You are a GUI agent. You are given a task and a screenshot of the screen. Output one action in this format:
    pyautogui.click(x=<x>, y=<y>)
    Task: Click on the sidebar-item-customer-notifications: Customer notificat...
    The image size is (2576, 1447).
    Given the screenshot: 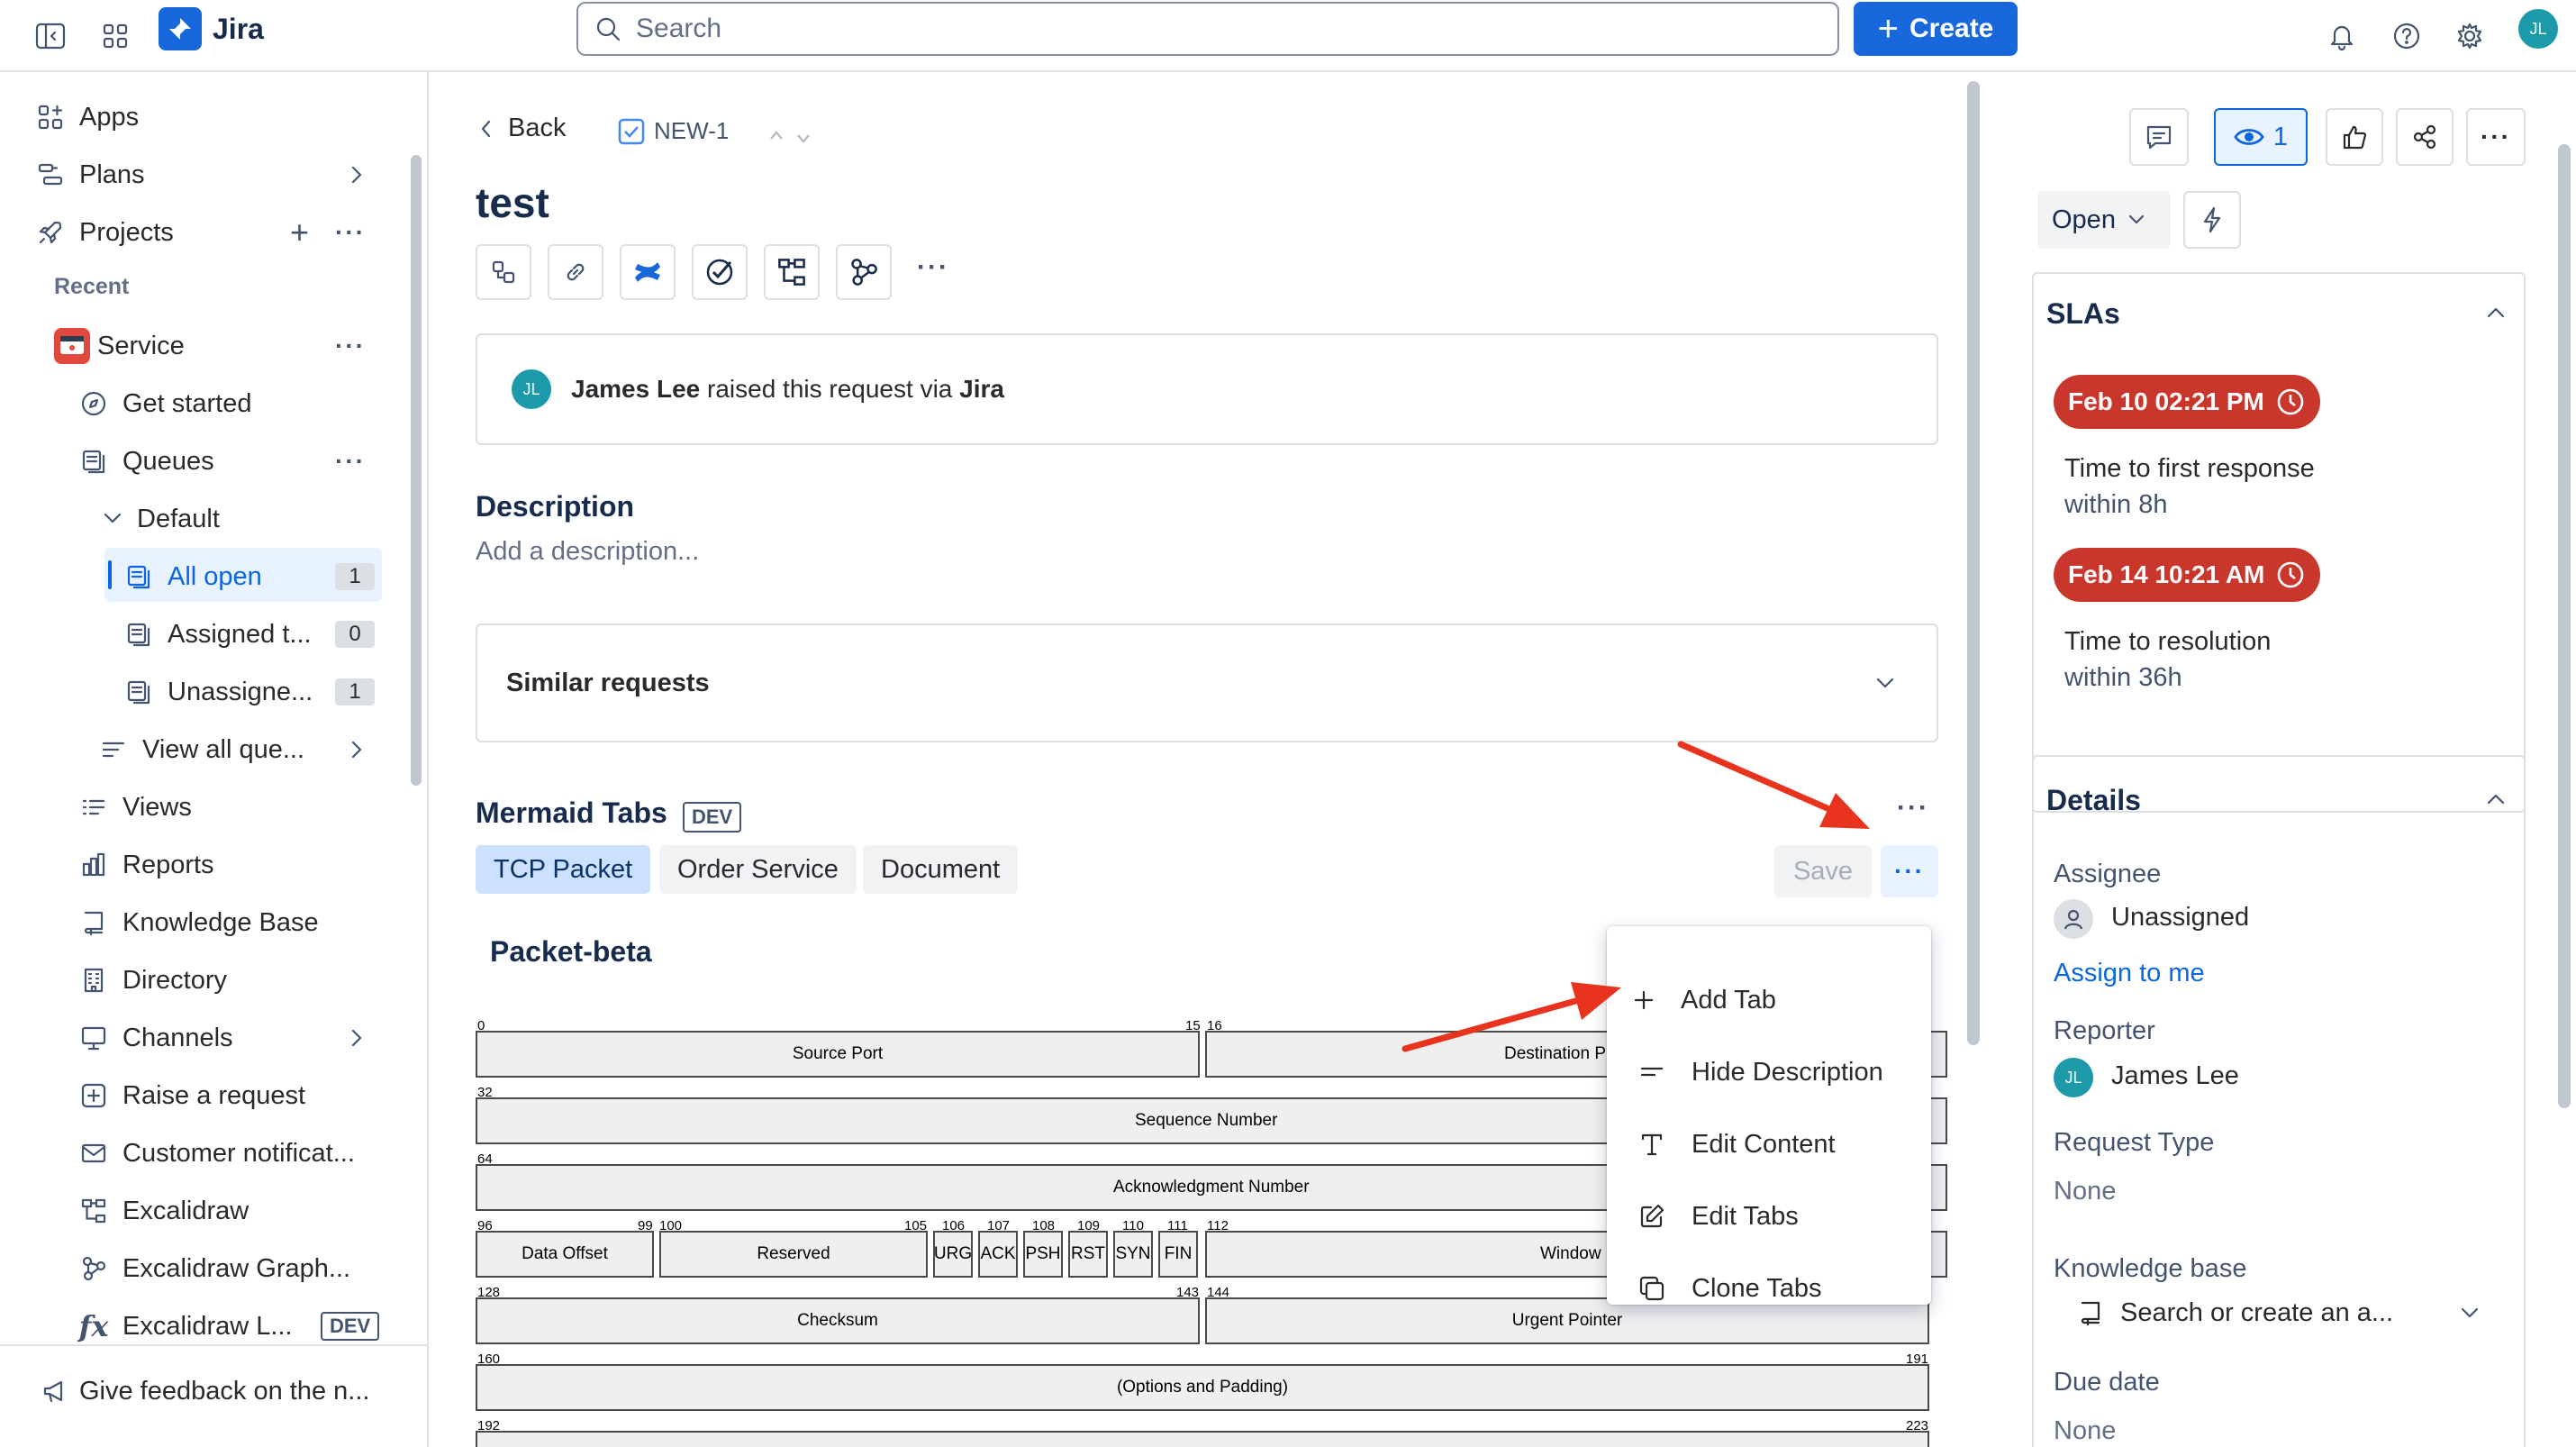 What is the action you would take?
    pyautogui.click(x=229, y=1153)
    